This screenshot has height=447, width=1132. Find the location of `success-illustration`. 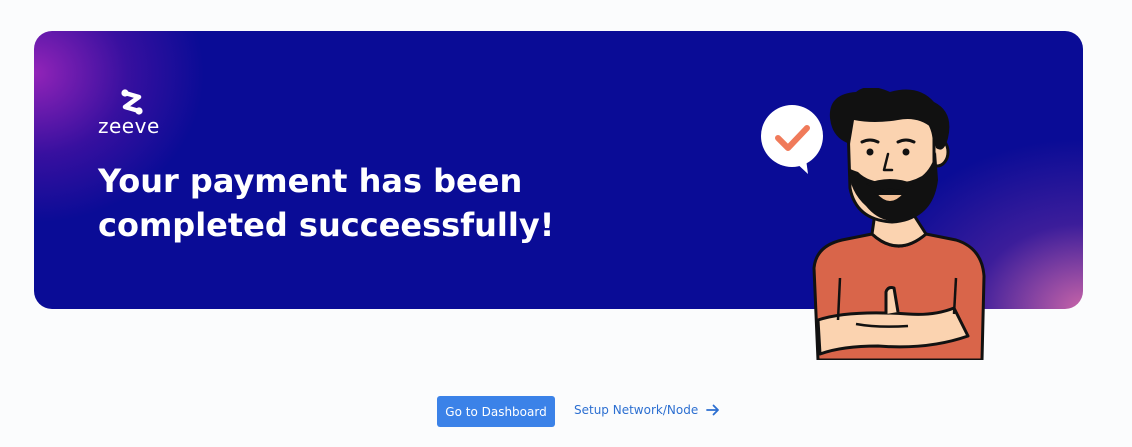

success-illustration is located at coordinates (873, 224).